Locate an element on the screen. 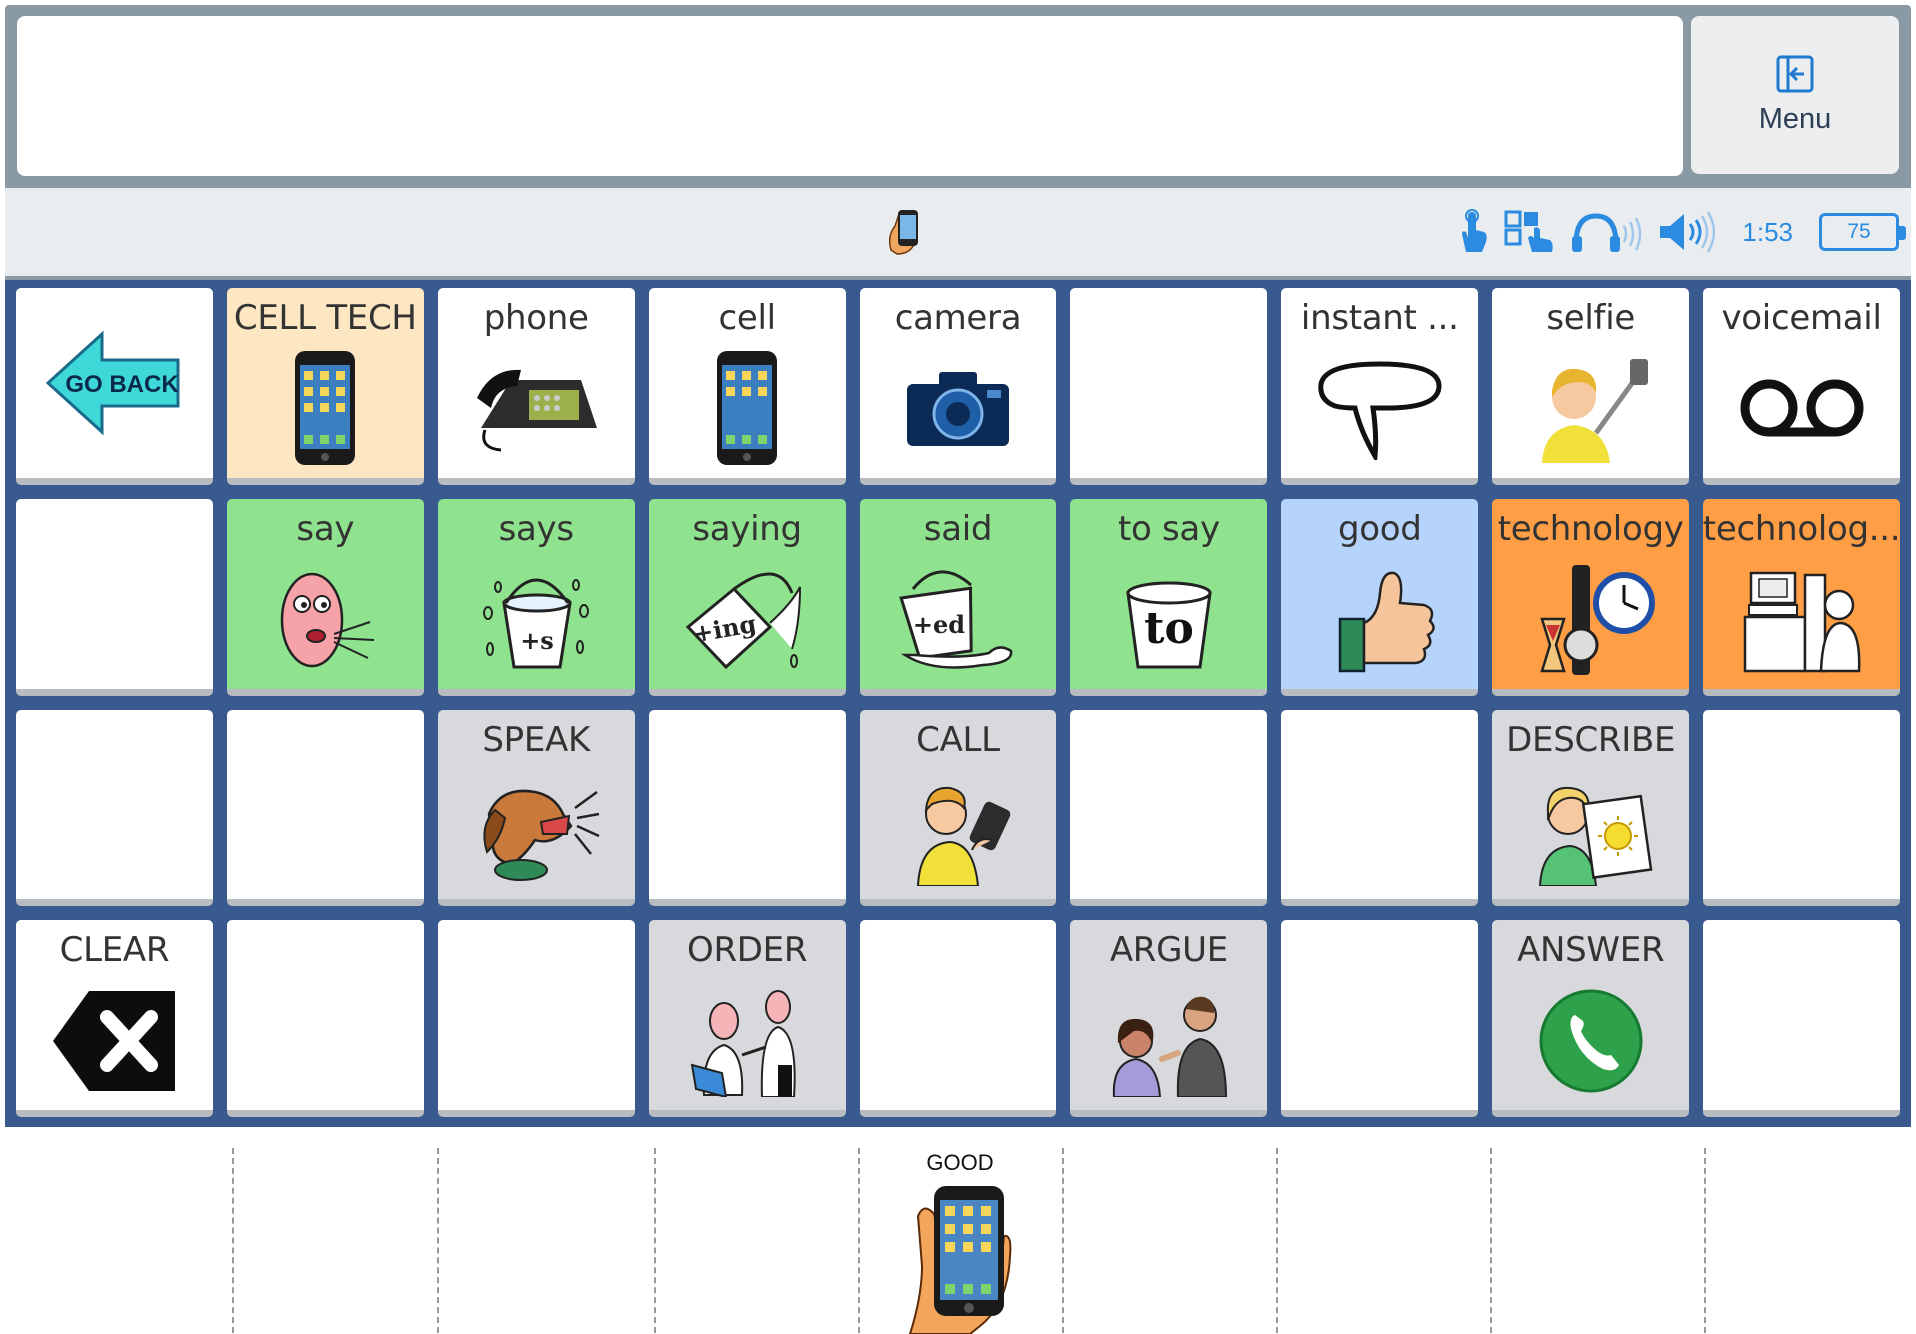 This screenshot has height=1334, width=1916. cell-say: say is located at coordinates (325, 597).